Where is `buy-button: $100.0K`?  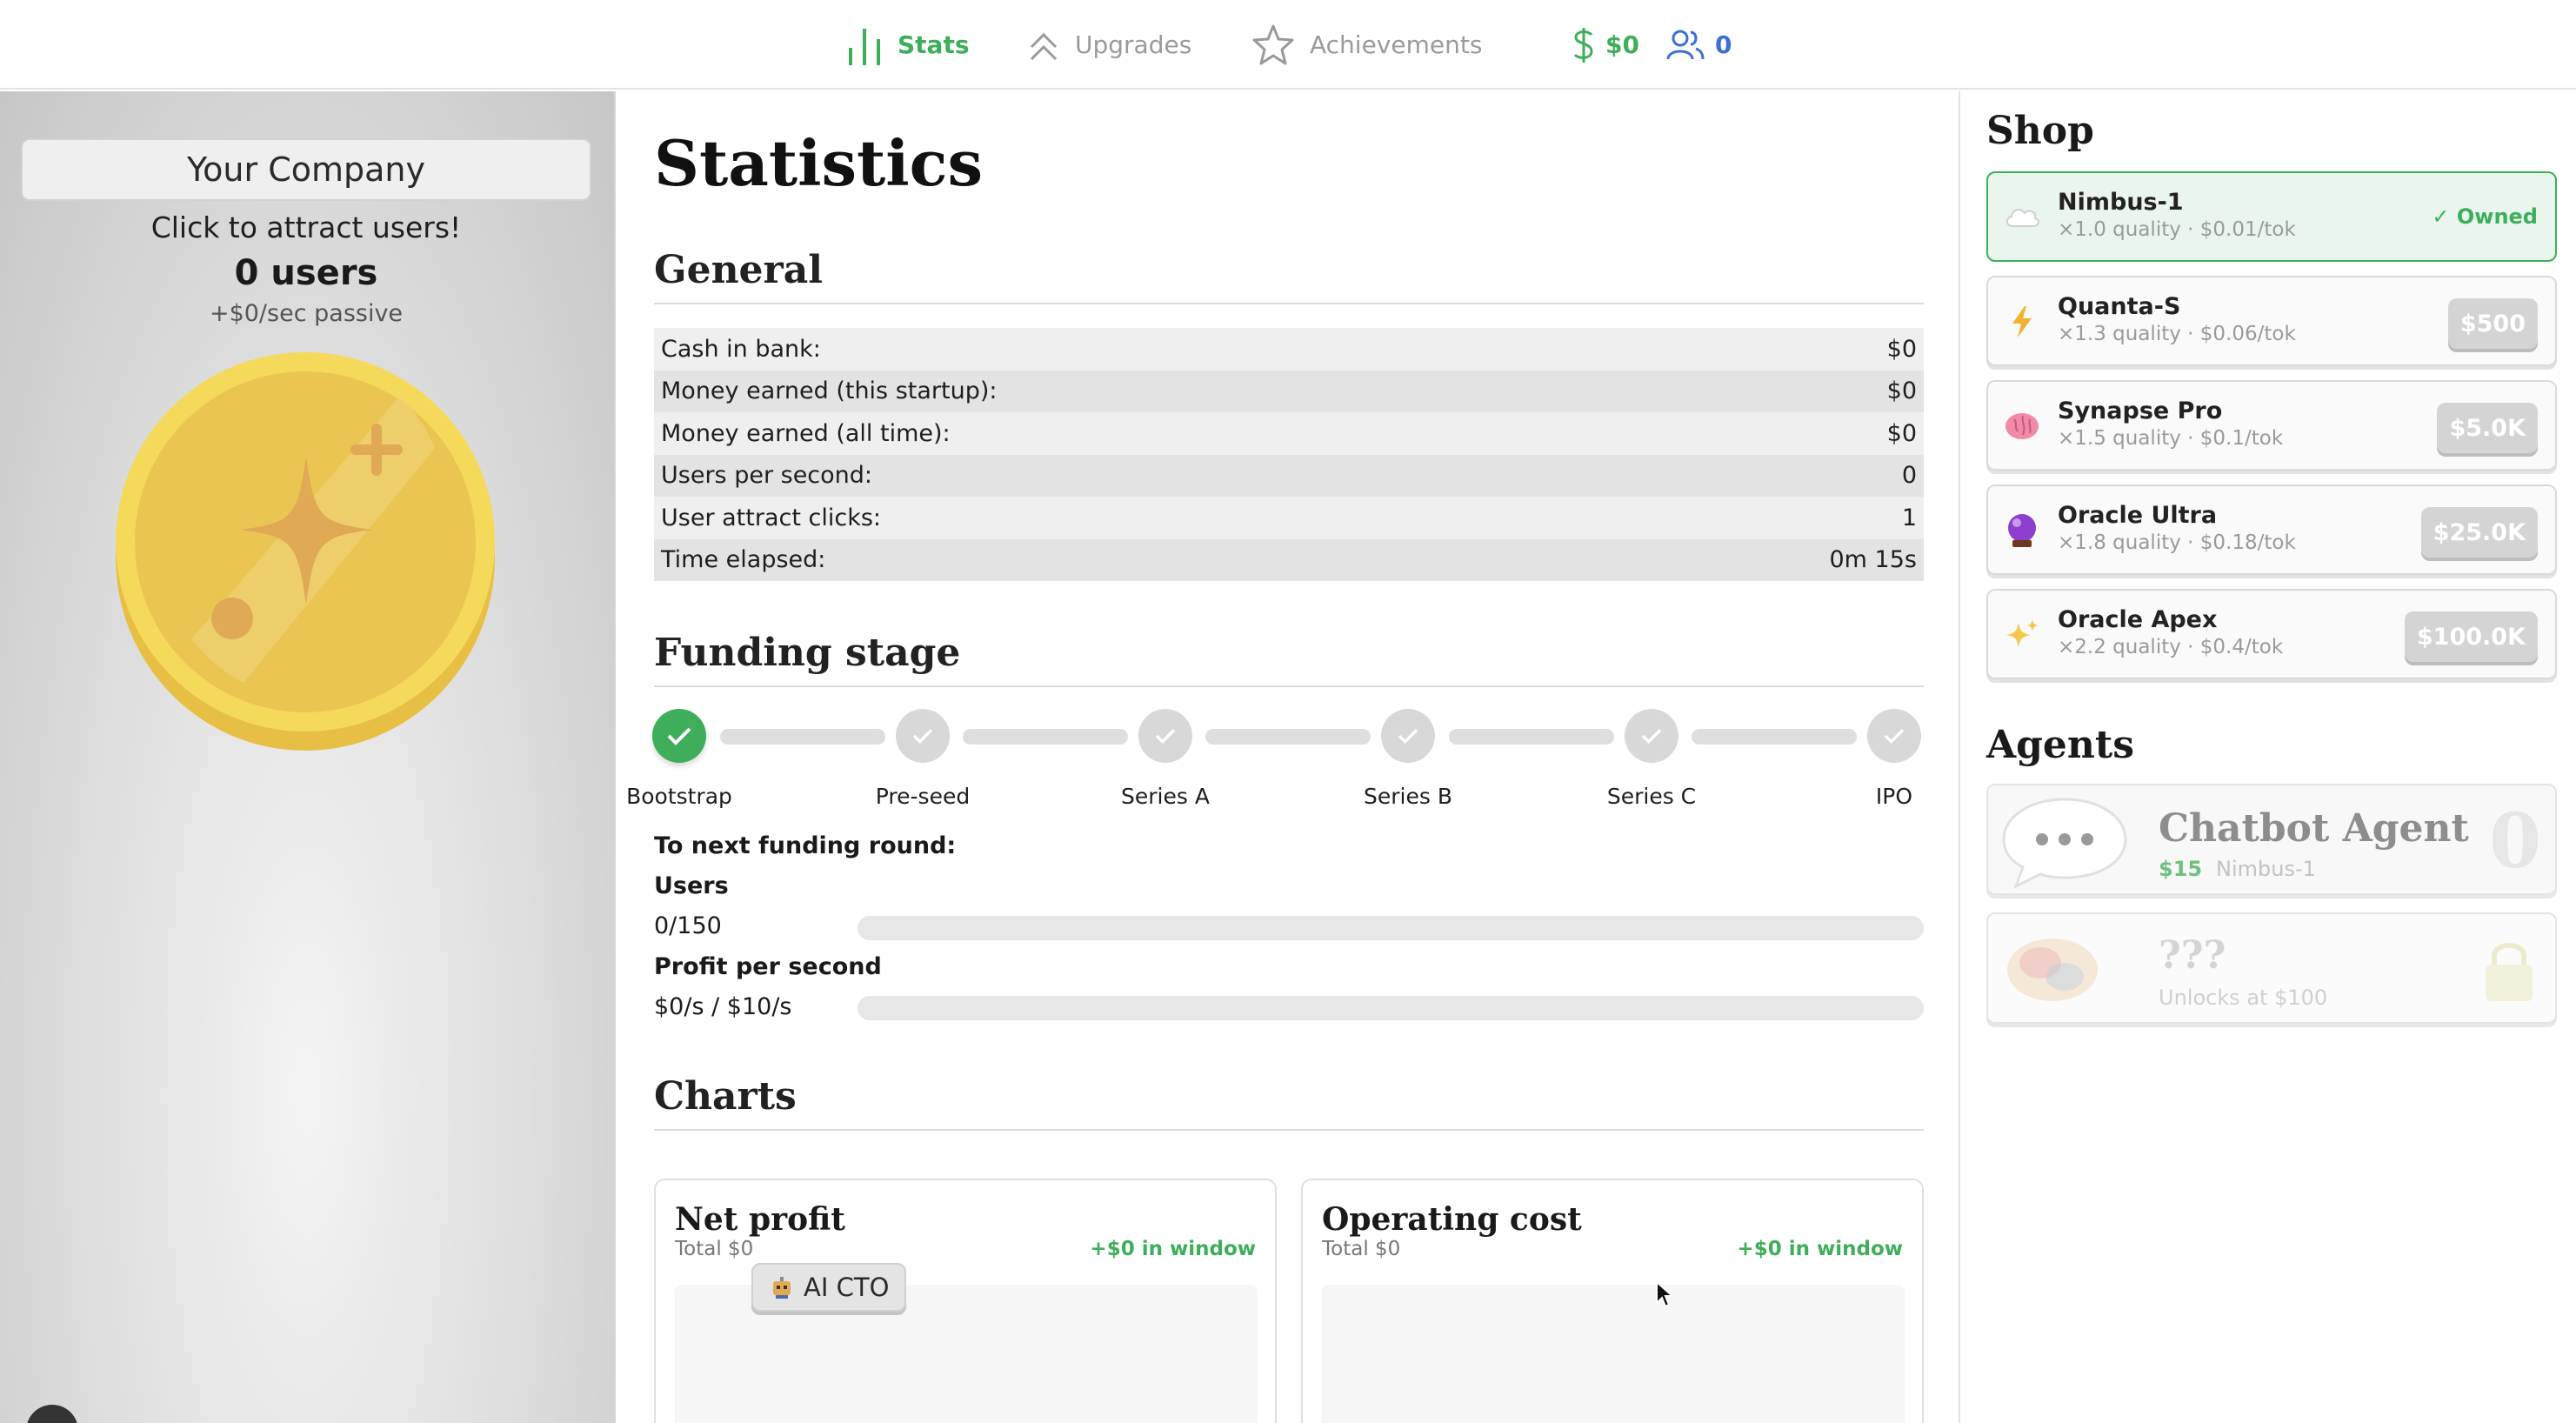
buy-button: $100.0K is located at coordinates (2471, 637).